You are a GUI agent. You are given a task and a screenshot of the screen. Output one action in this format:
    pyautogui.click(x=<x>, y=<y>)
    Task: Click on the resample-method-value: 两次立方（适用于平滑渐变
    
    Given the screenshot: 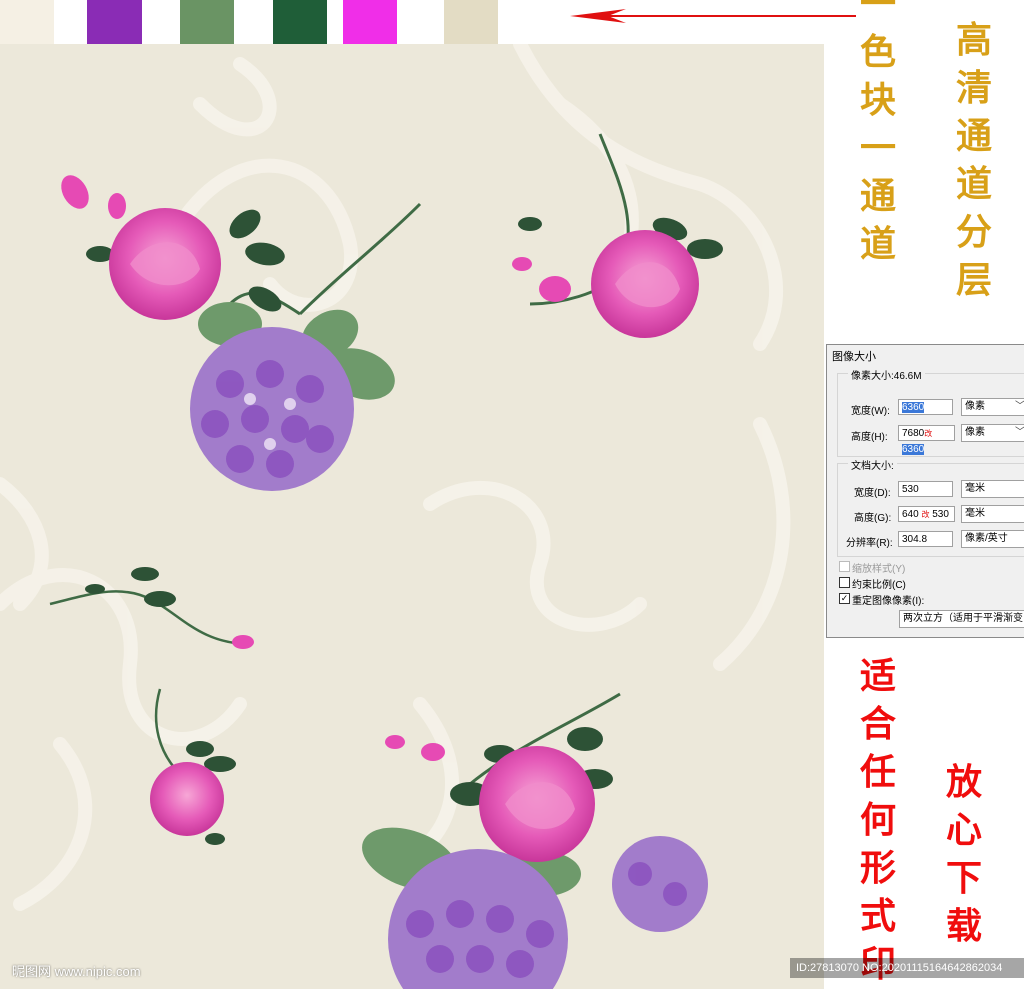 What is the action you would take?
    pyautogui.click(x=963, y=618)
    